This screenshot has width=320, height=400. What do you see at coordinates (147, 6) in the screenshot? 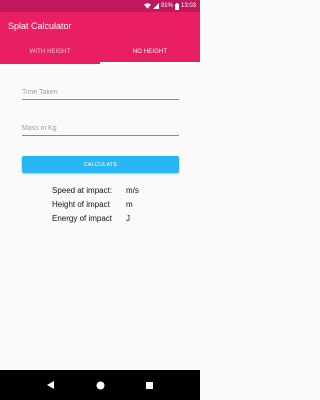
I see `wifi-icon` at bounding box center [147, 6].